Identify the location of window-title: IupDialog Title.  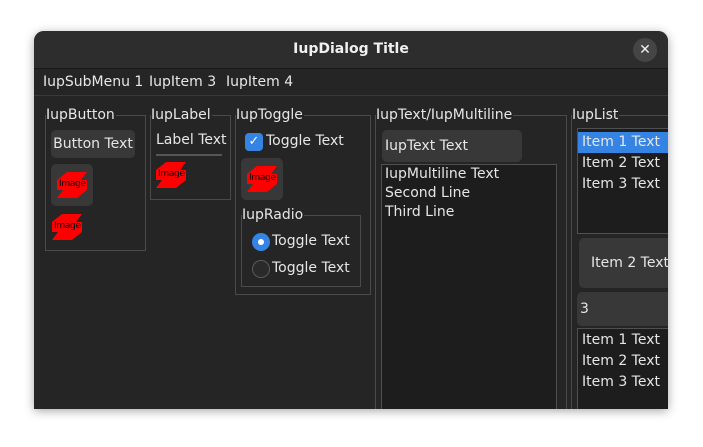
(351, 49).